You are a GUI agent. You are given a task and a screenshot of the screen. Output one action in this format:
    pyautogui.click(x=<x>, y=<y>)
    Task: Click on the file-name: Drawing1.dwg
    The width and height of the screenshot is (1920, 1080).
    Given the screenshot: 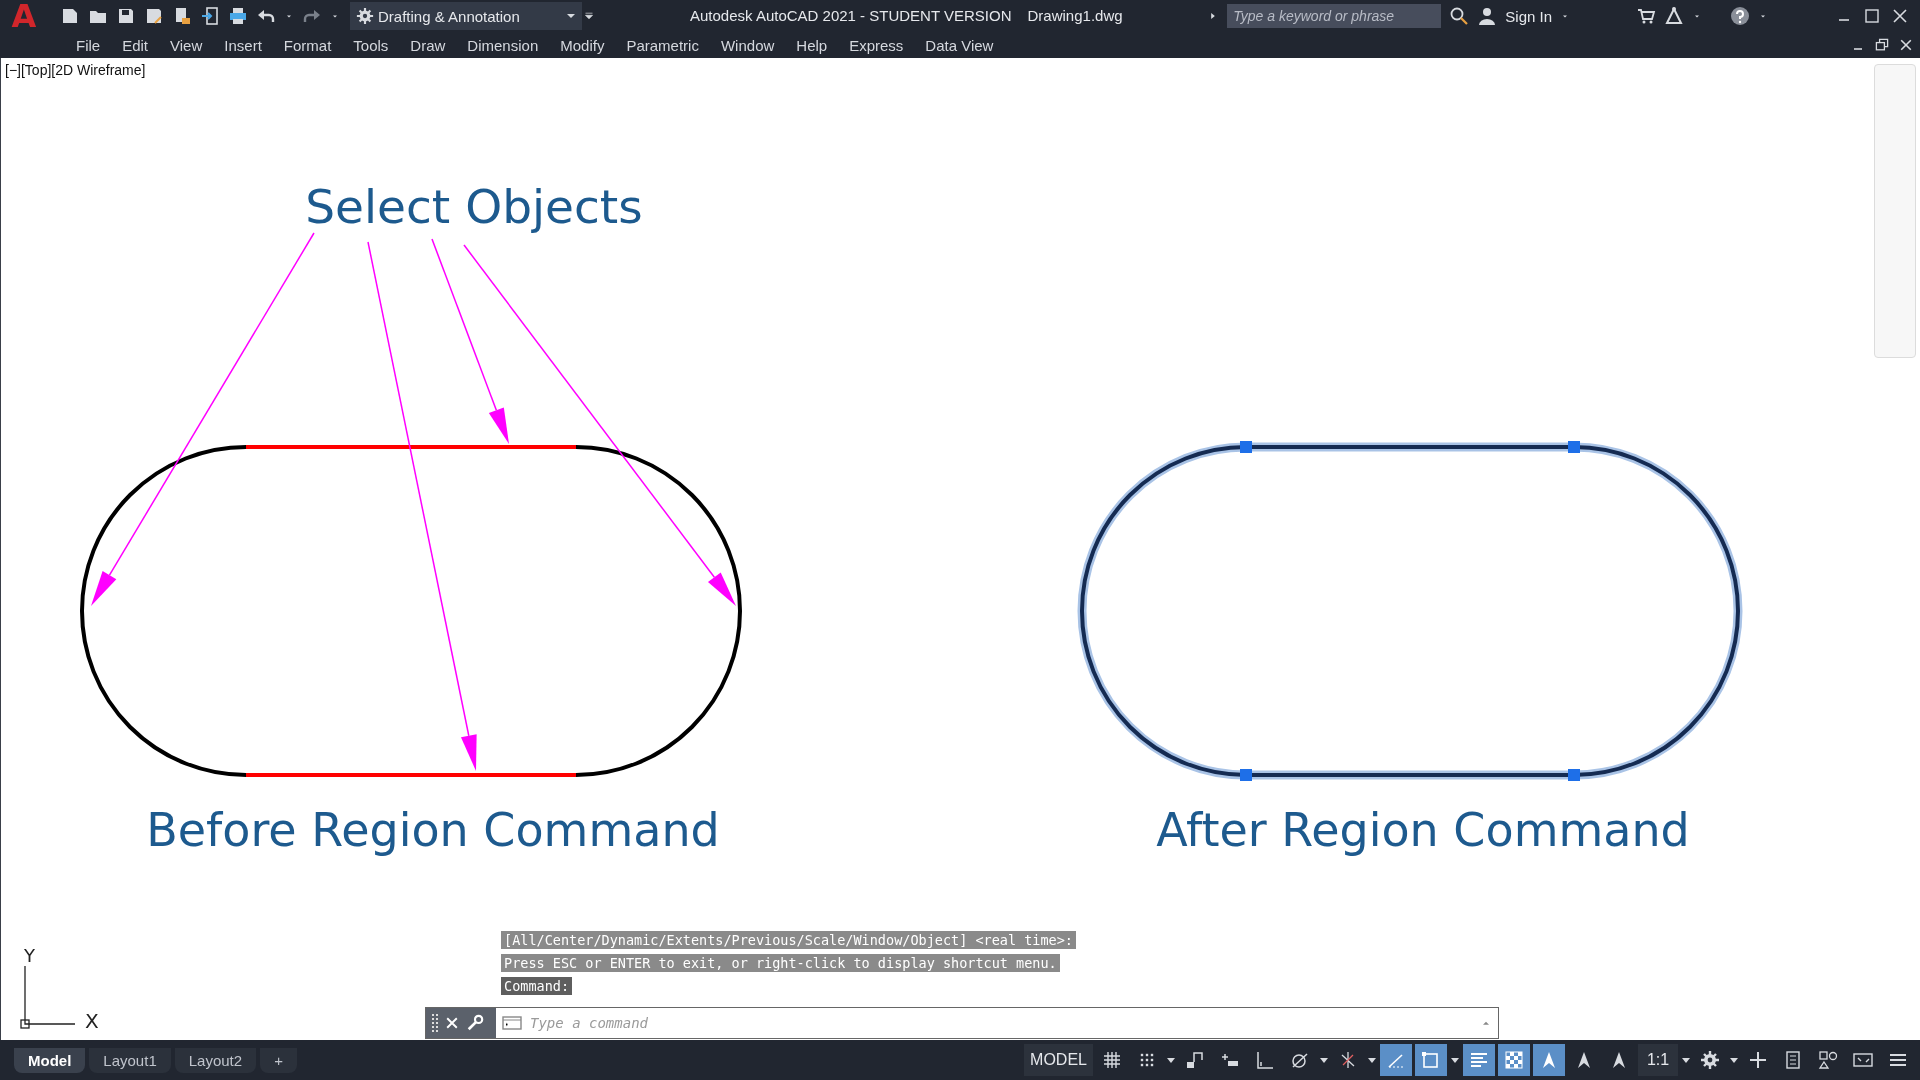 What is the action you would take?
    pyautogui.click(x=1075, y=16)
    